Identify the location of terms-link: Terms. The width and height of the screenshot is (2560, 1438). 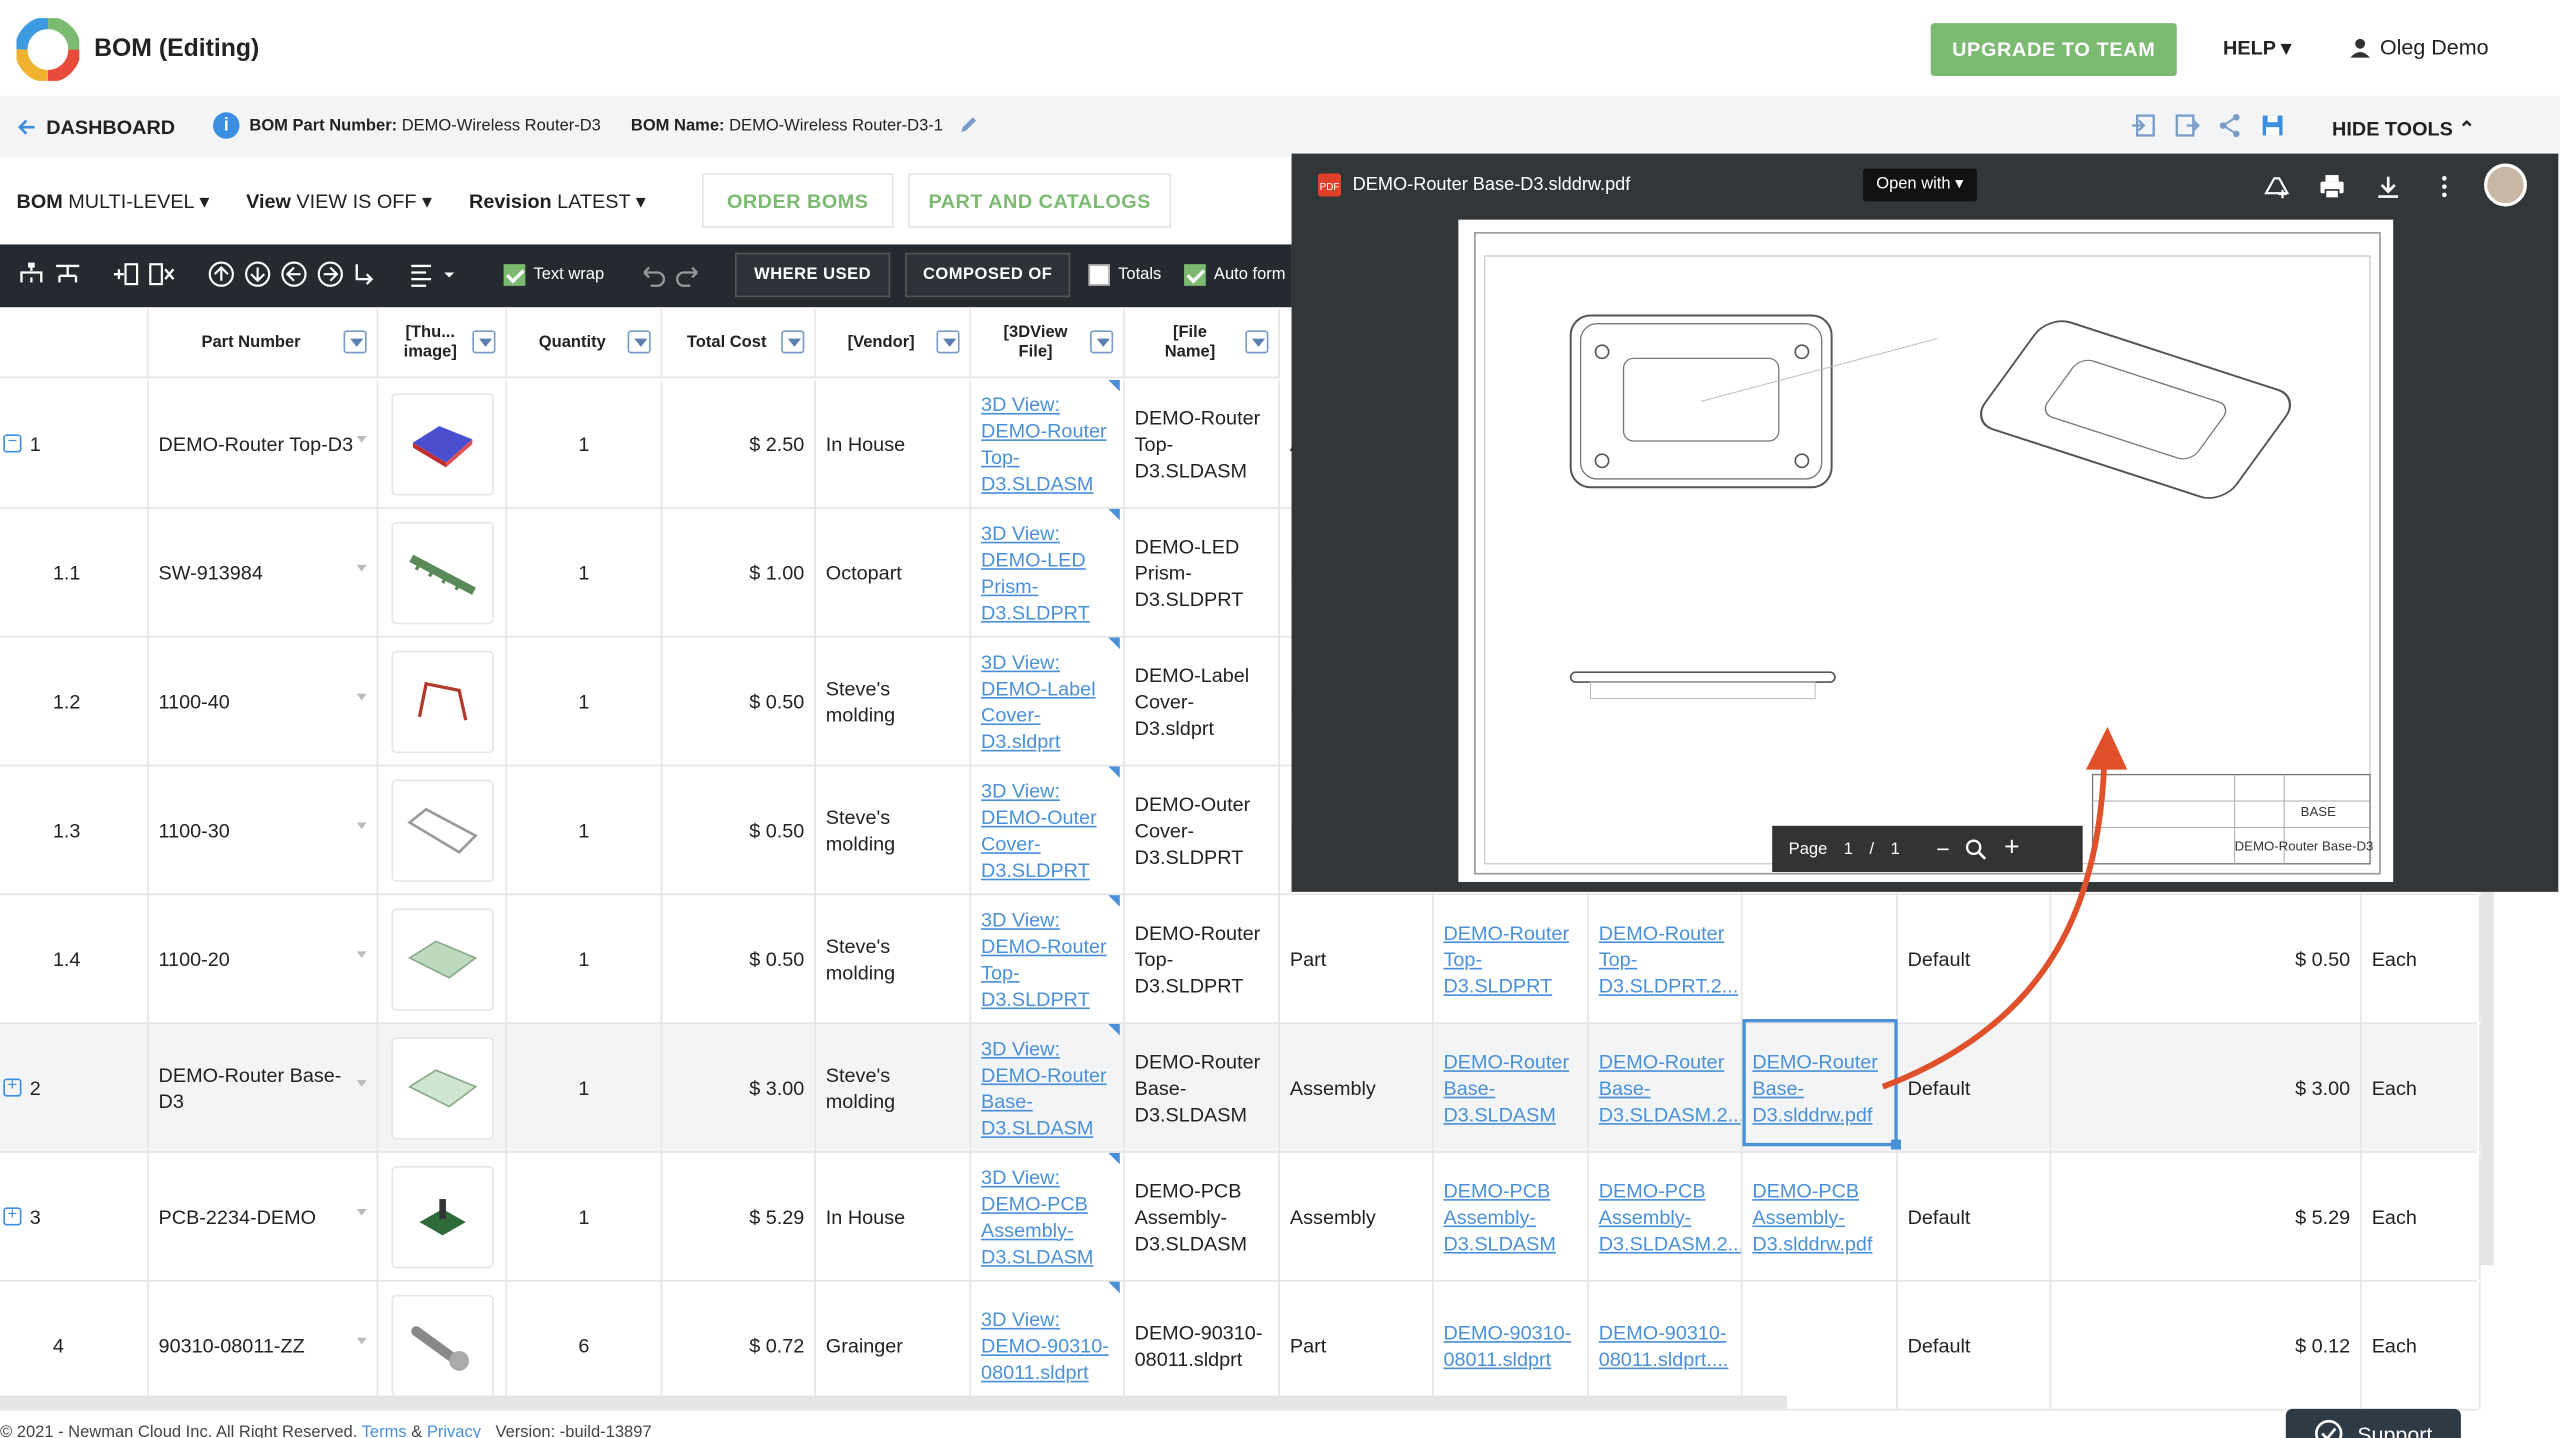
(384, 1431).